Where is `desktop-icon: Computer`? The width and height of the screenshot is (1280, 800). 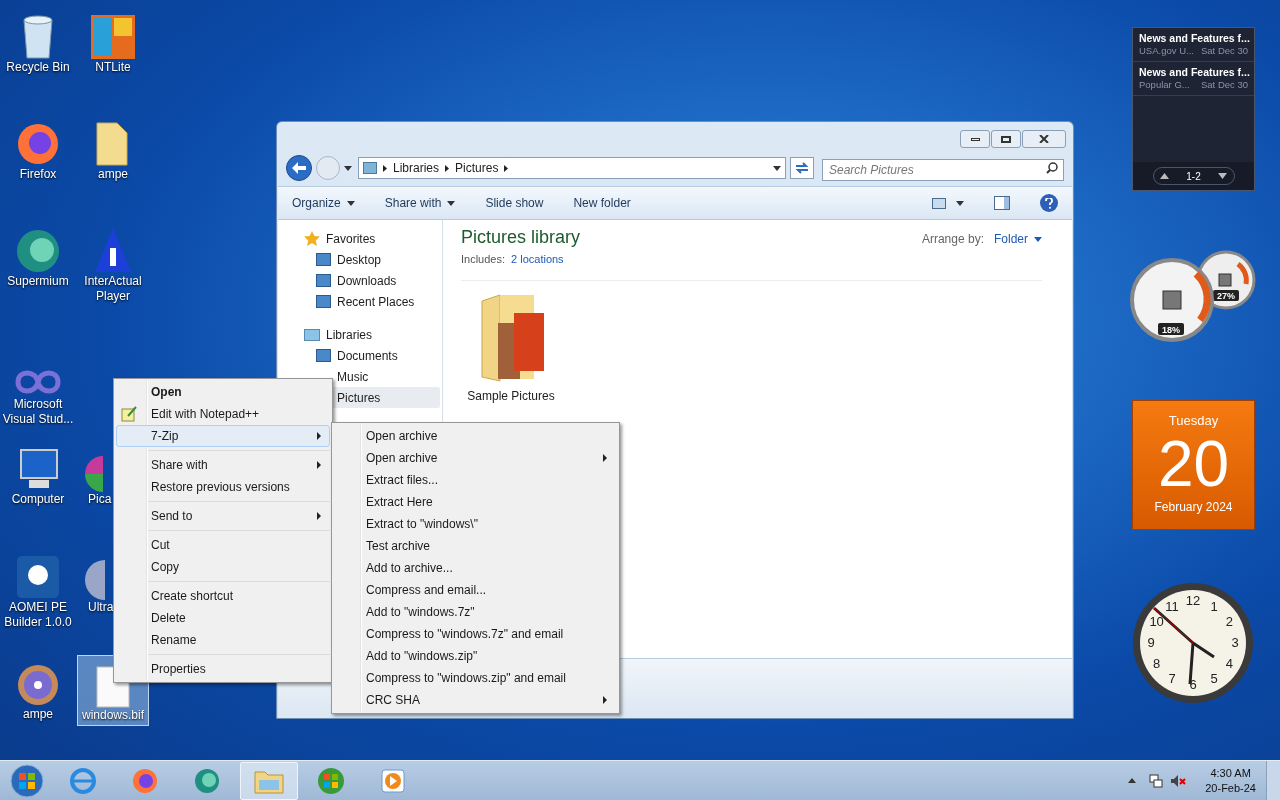
desktop-icon: Computer is located at coordinates (38, 474).